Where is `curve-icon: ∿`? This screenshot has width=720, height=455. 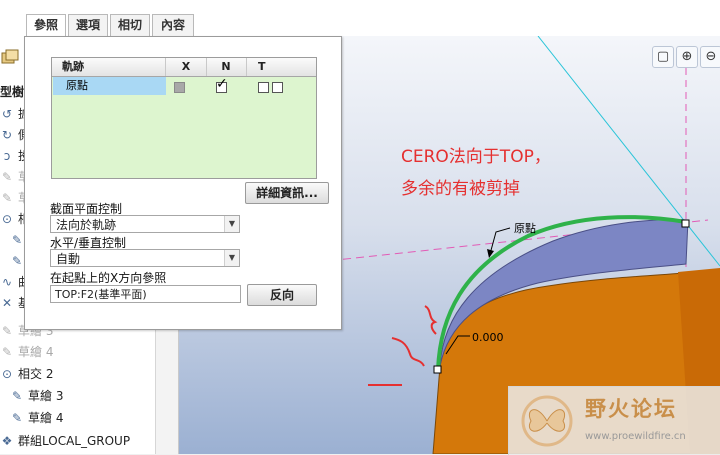 curve-icon: ∿ is located at coordinates (7, 282).